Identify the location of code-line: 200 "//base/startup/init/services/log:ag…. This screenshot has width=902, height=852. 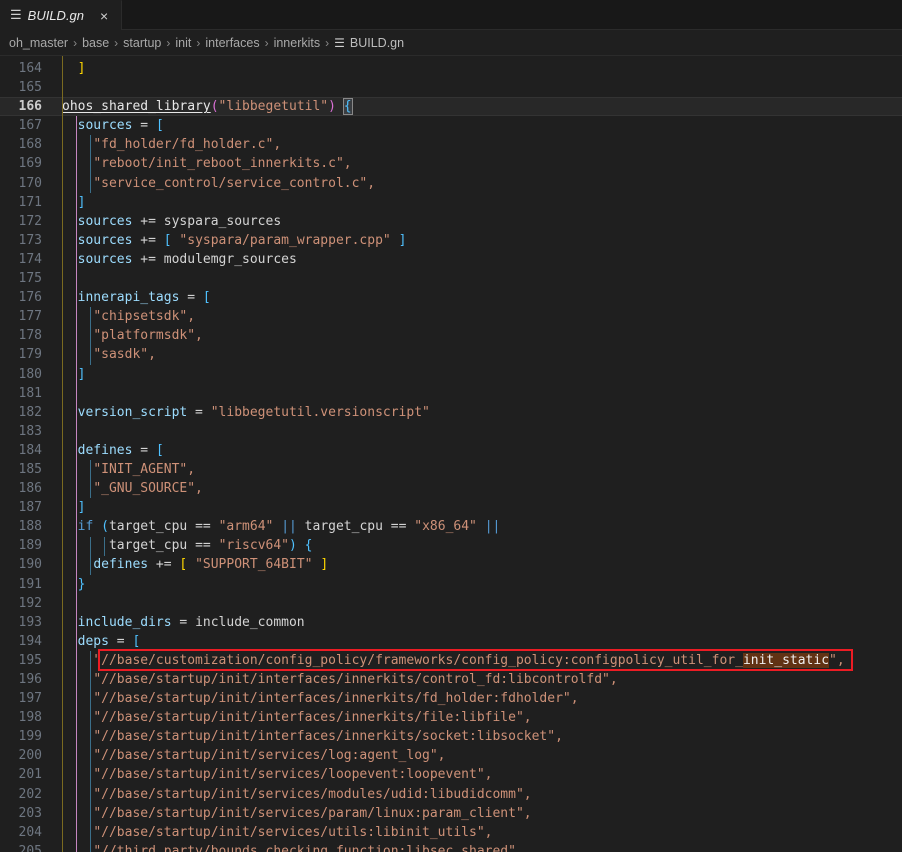
(451, 755).